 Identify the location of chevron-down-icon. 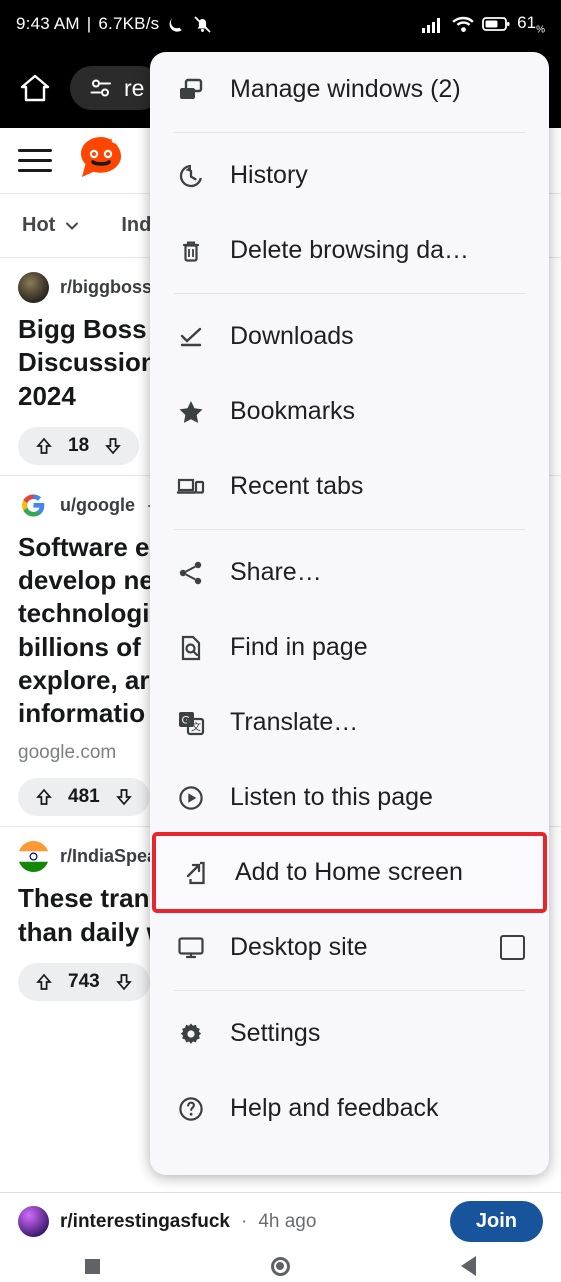
(72, 226).